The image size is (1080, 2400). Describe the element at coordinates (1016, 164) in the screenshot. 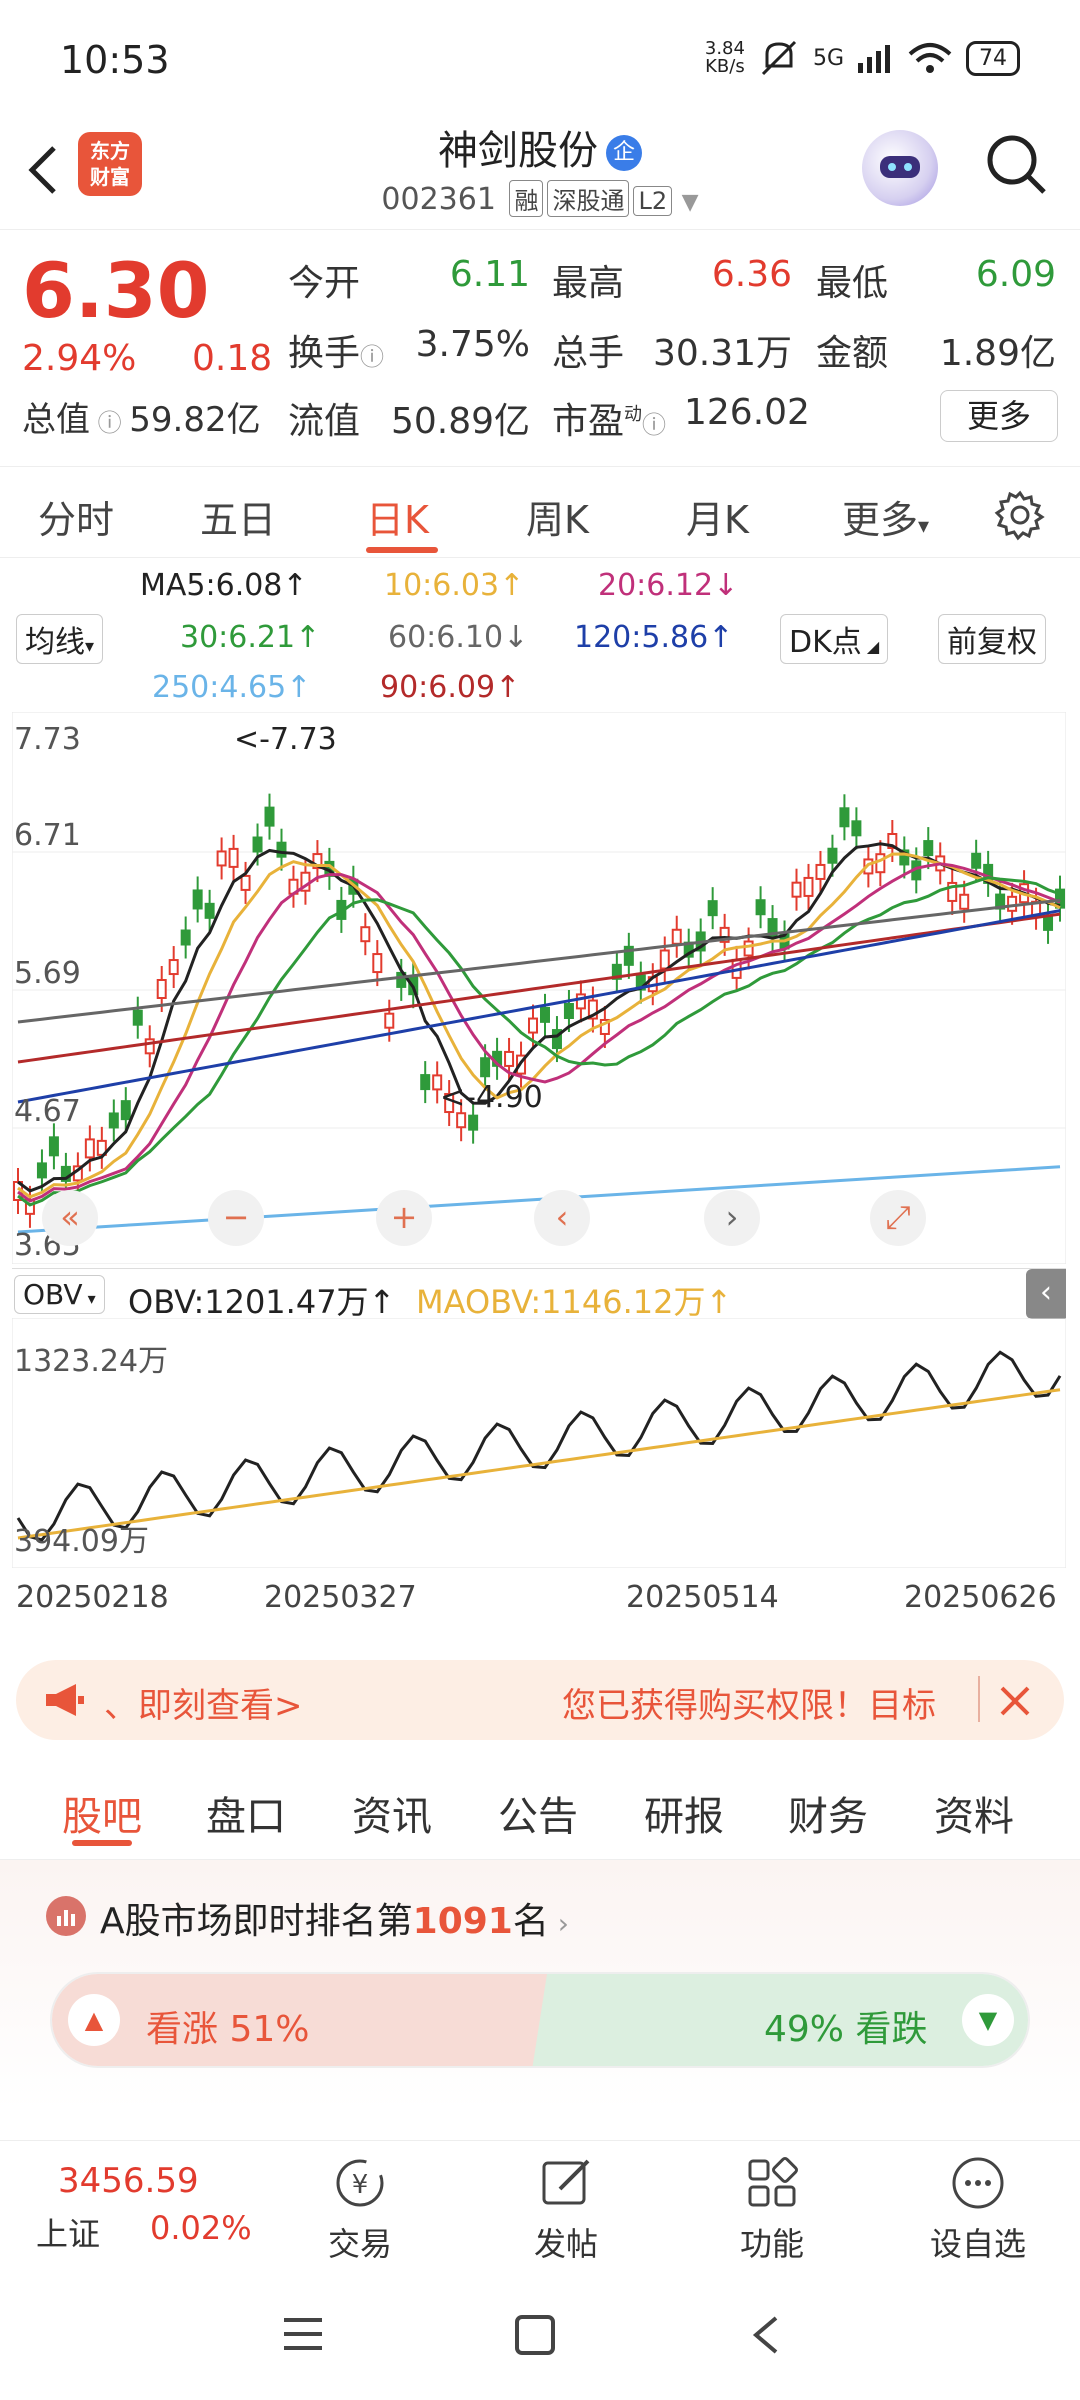

I see `search-icon` at that location.